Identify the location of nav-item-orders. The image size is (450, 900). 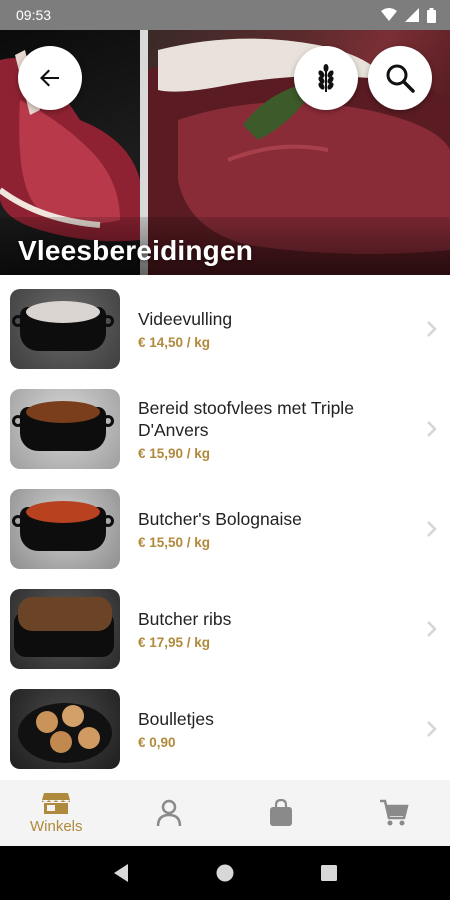
(281, 813).